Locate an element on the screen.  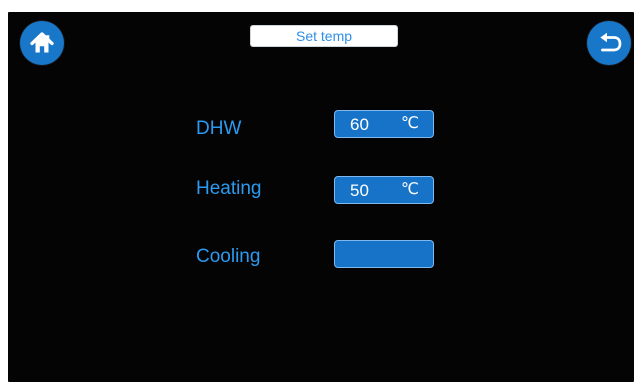
dhw-label: DHW is located at coordinates (219, 128).